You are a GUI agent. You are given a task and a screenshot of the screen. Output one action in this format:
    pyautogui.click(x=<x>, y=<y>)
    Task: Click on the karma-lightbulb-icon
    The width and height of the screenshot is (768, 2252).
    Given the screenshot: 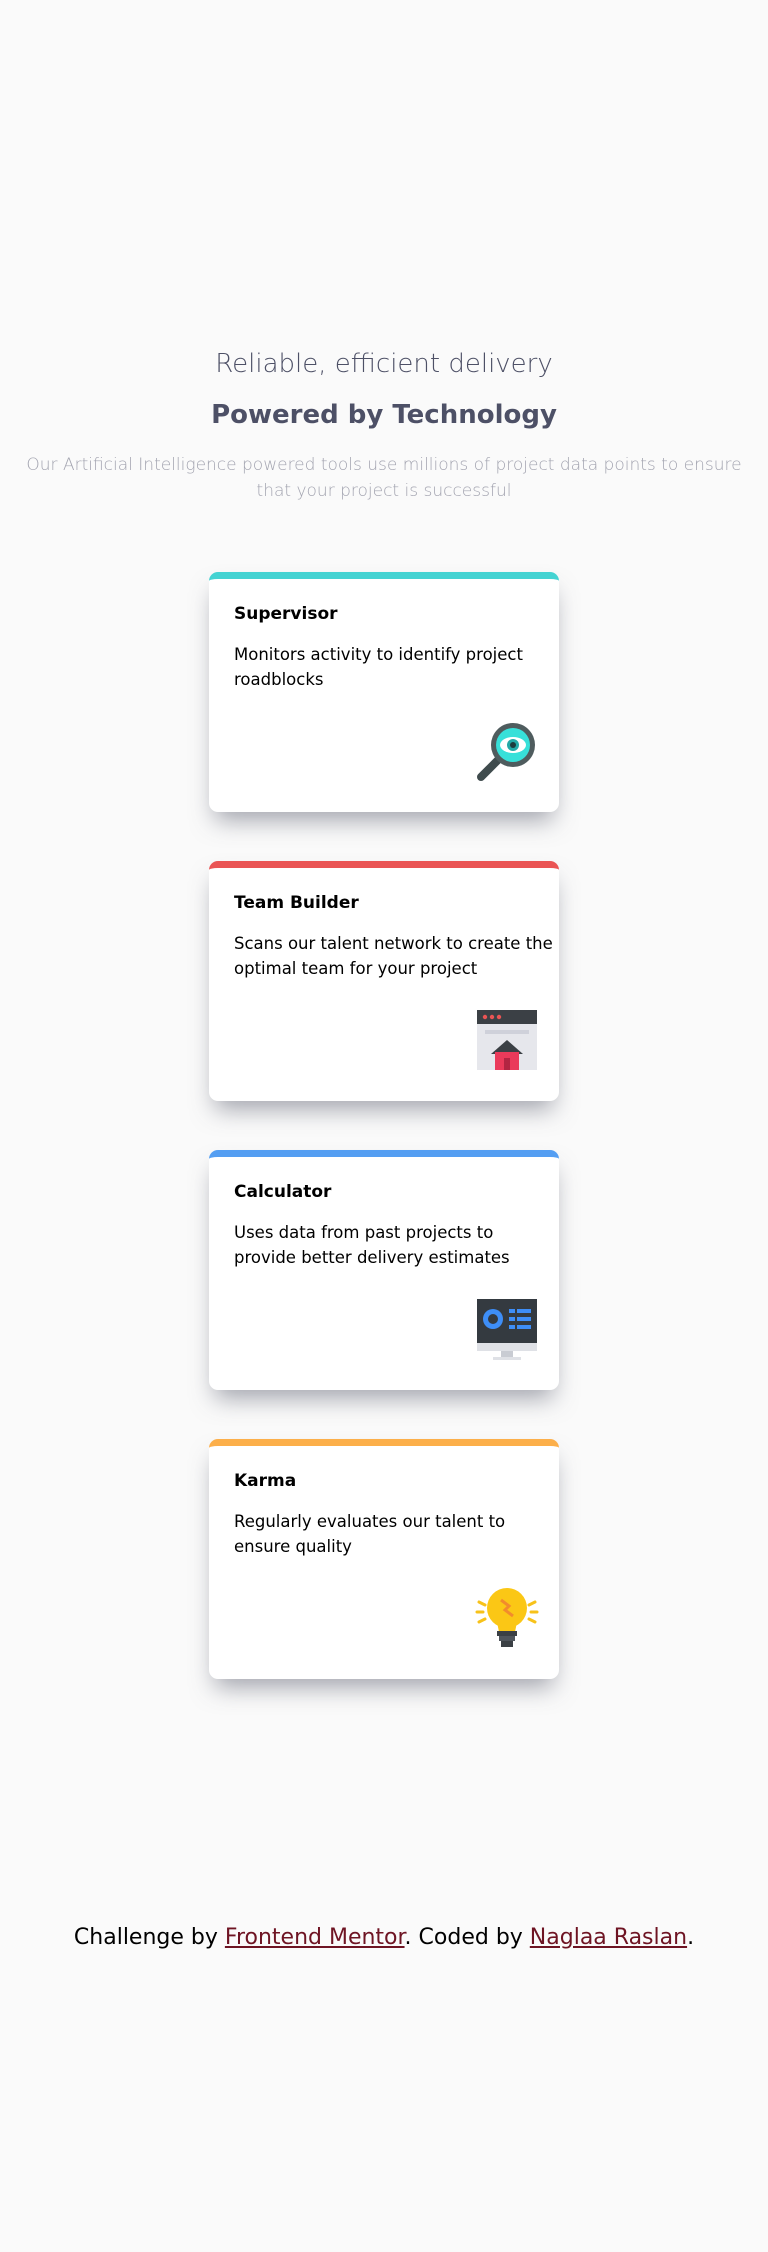 What is the action you would take?
    pyautogui.click(x=507, y=1618)
    